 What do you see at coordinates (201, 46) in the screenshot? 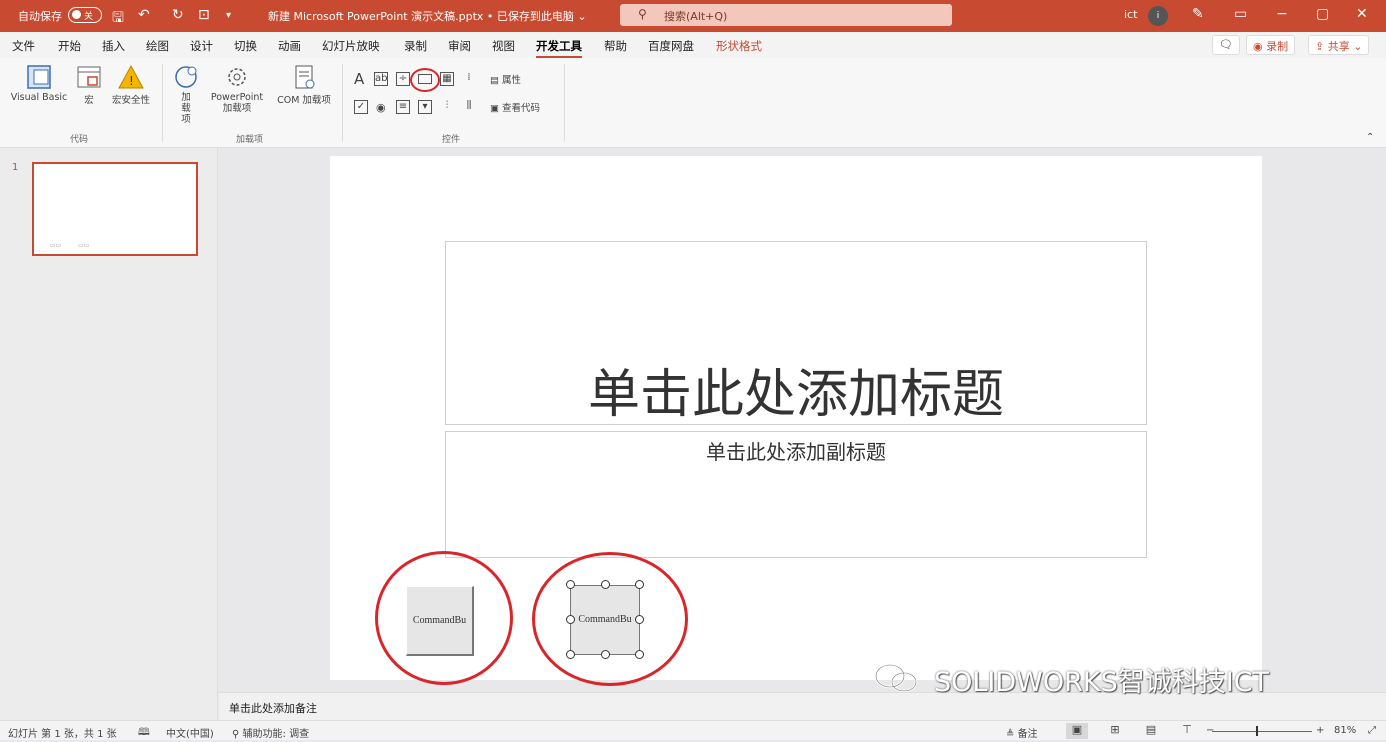
I see `tab-design: 设计` at bounding box center [201, 46].